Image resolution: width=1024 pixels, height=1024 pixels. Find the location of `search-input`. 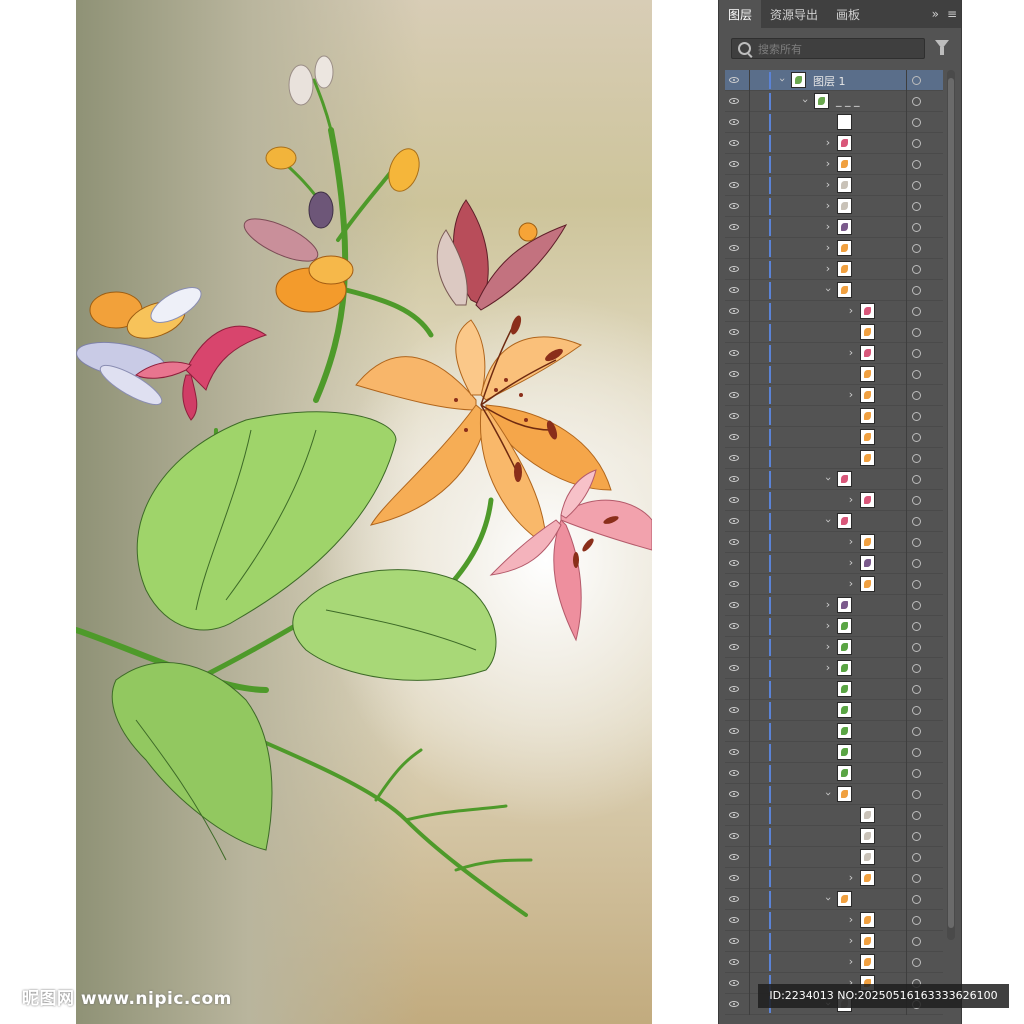

search-input is located at coordinates (838, 49).